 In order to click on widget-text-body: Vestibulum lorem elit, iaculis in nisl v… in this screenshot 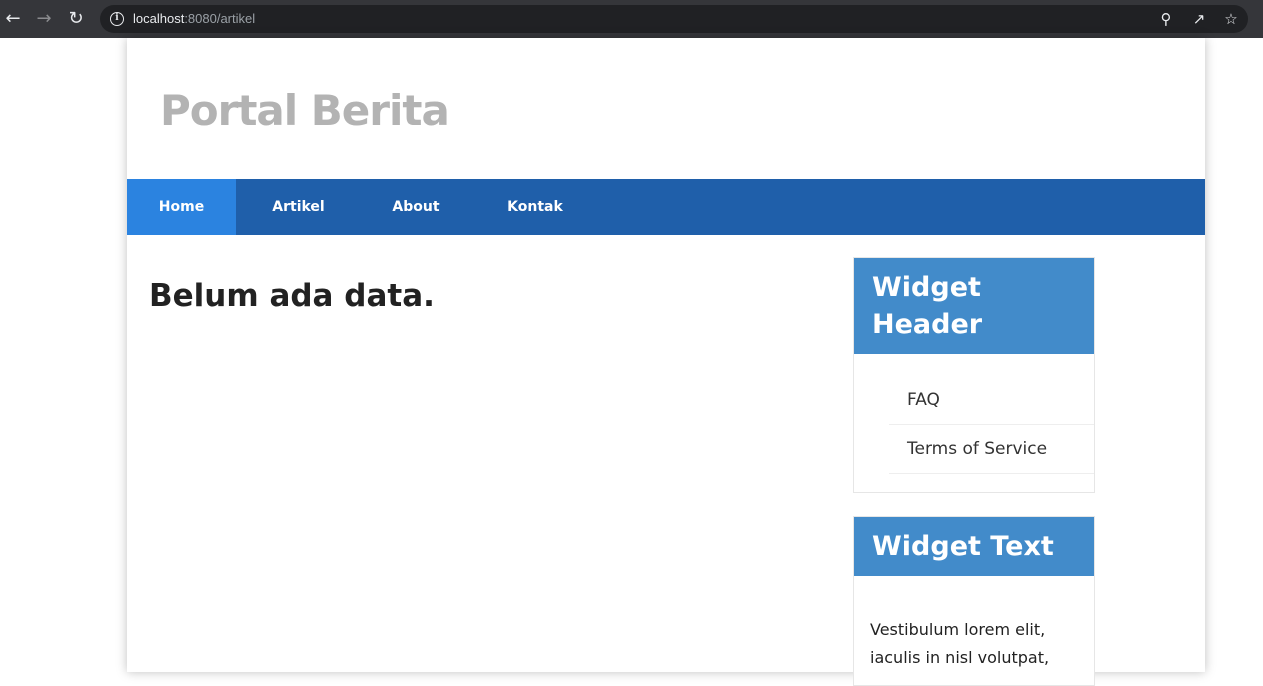, I will do `click(960, 643)`.